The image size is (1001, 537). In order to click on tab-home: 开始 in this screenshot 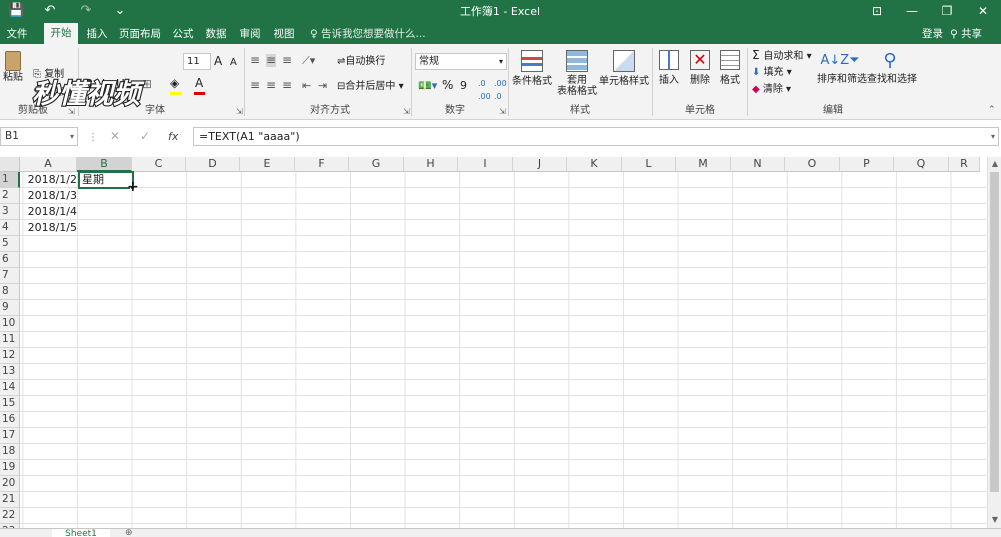, I will do `click(61, 33)`.